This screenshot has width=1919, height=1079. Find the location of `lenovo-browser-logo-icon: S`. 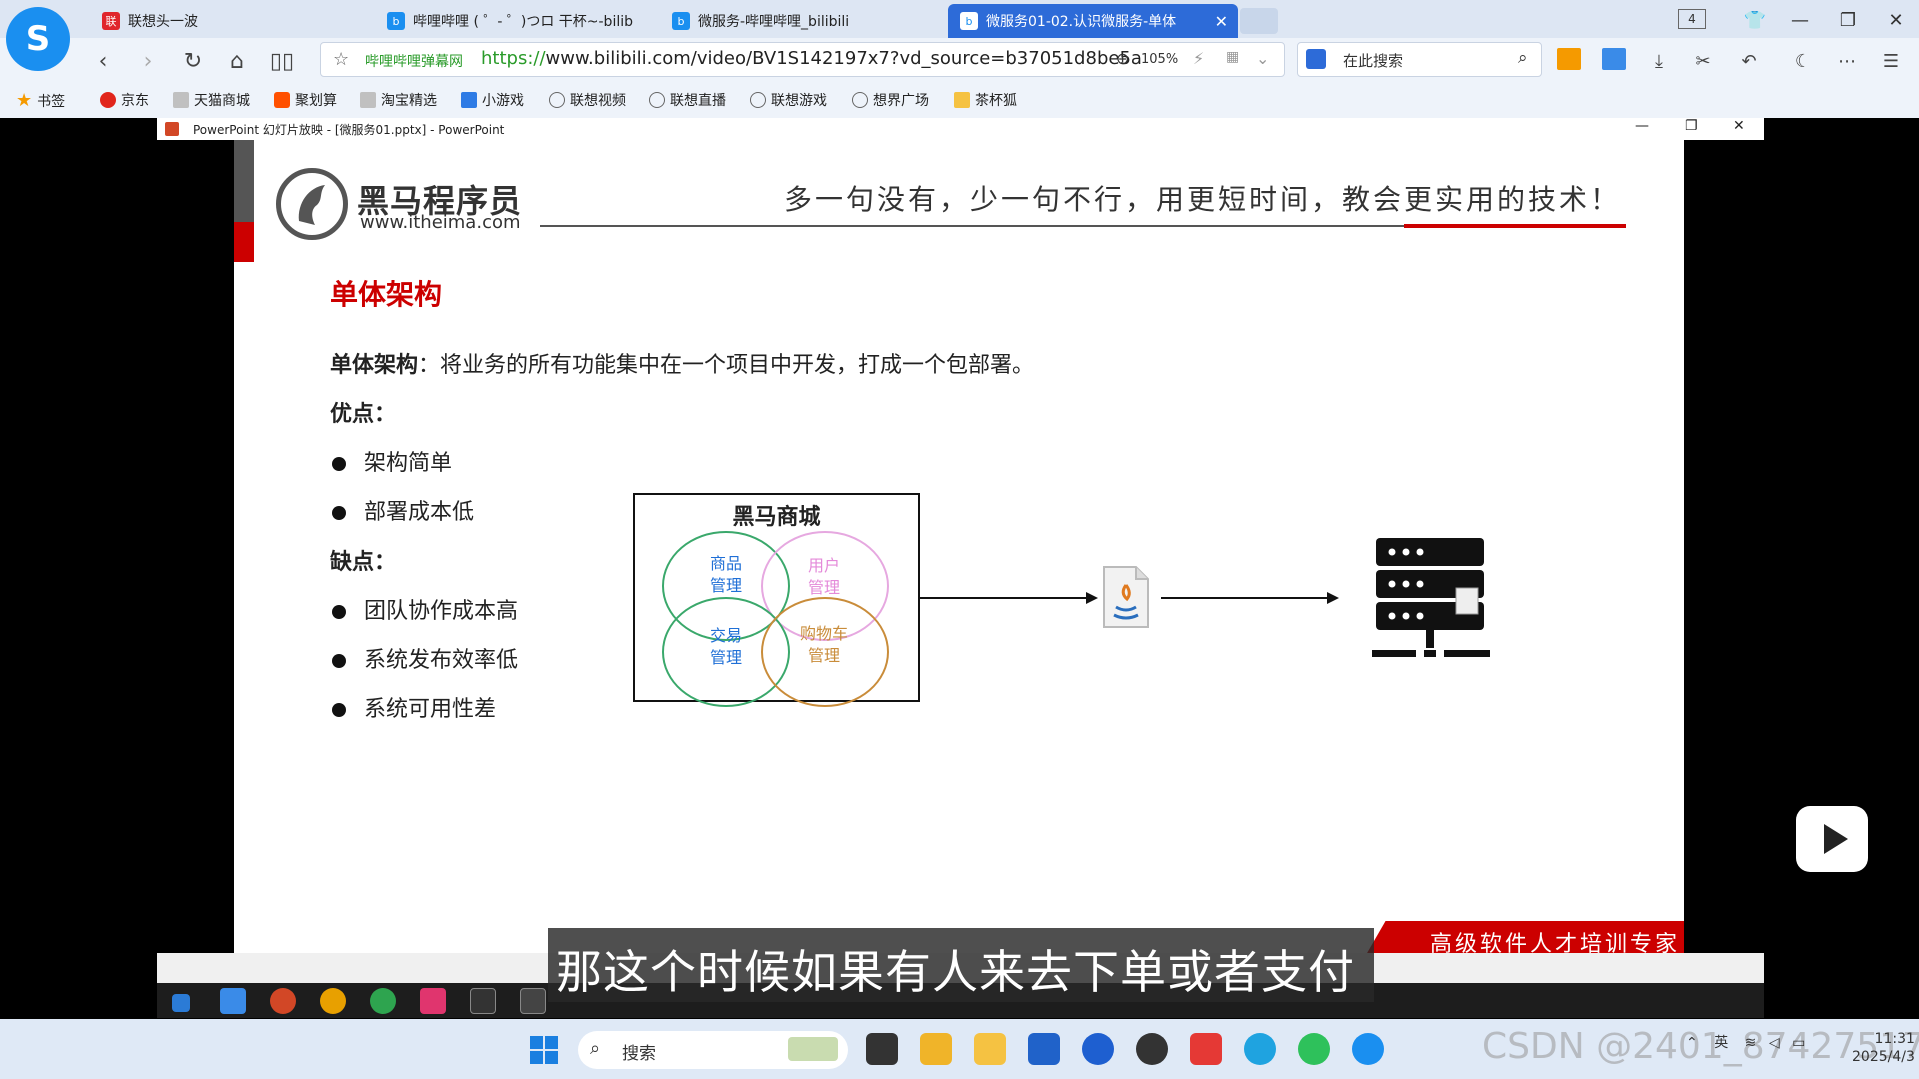

lenovo-browser-logo-icon: S is located at coordinates (38, 39).